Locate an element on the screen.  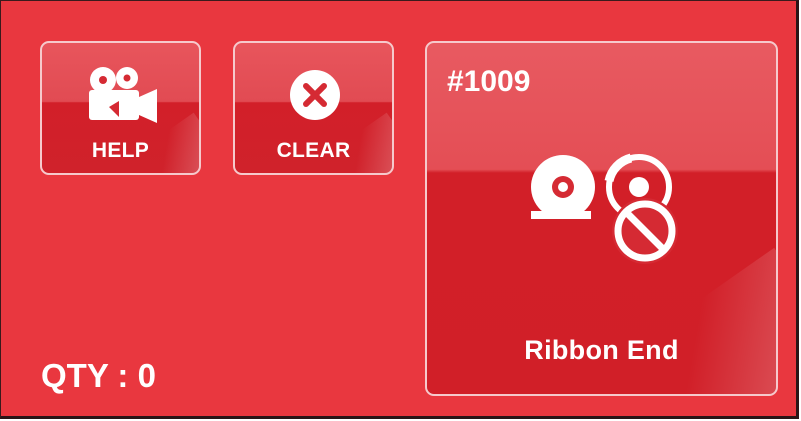
help-button: HELP is located at coordinates (120, 108).